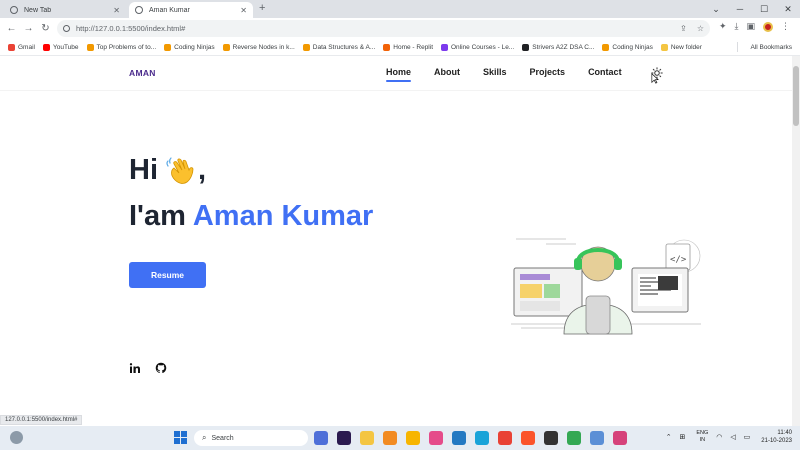 This screenshot has width=800, height=450. Describe the element at coordinates (194, 47) in the screenshot. I see `bookmark-label: Coding Ninjas` at that location.